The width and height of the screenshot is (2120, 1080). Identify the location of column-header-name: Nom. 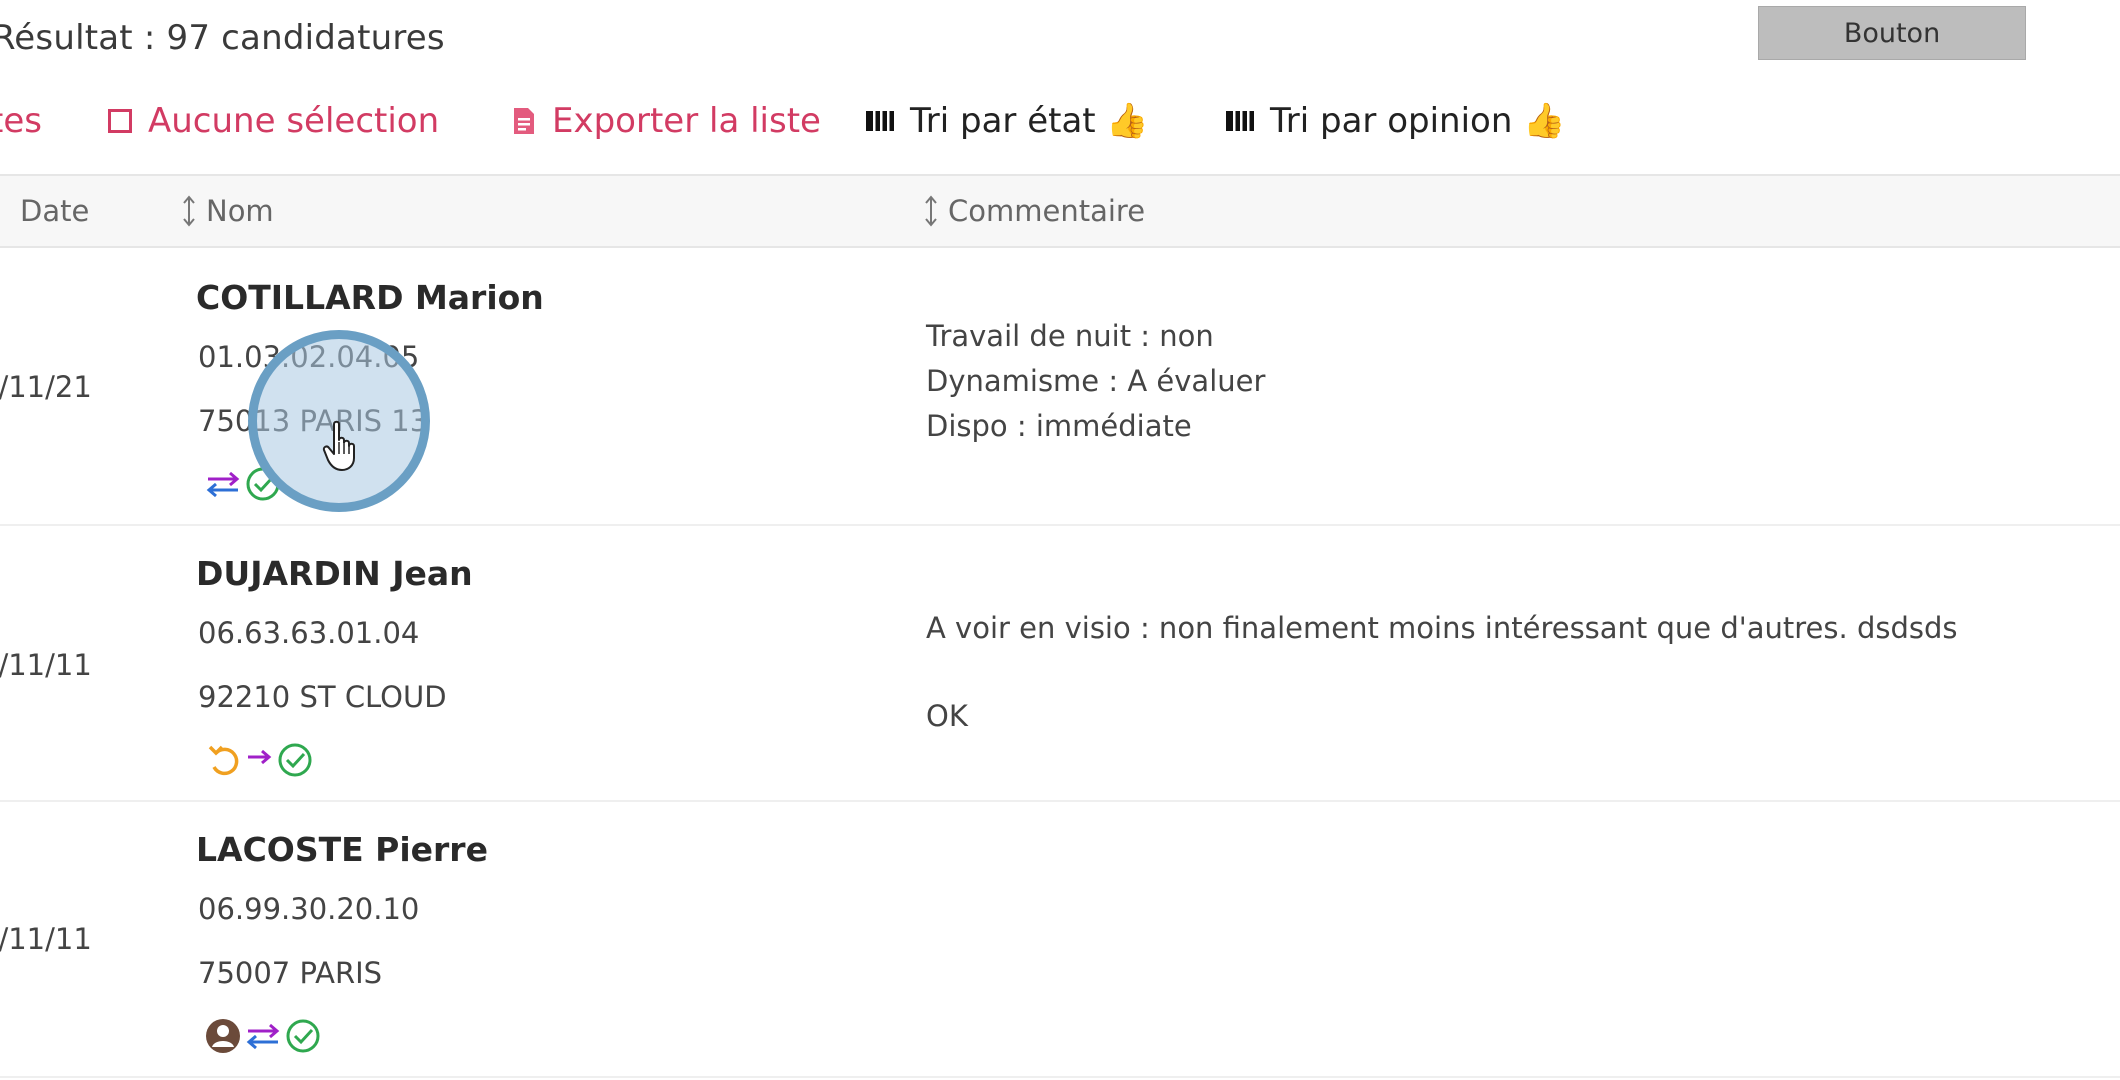
(228, 211).